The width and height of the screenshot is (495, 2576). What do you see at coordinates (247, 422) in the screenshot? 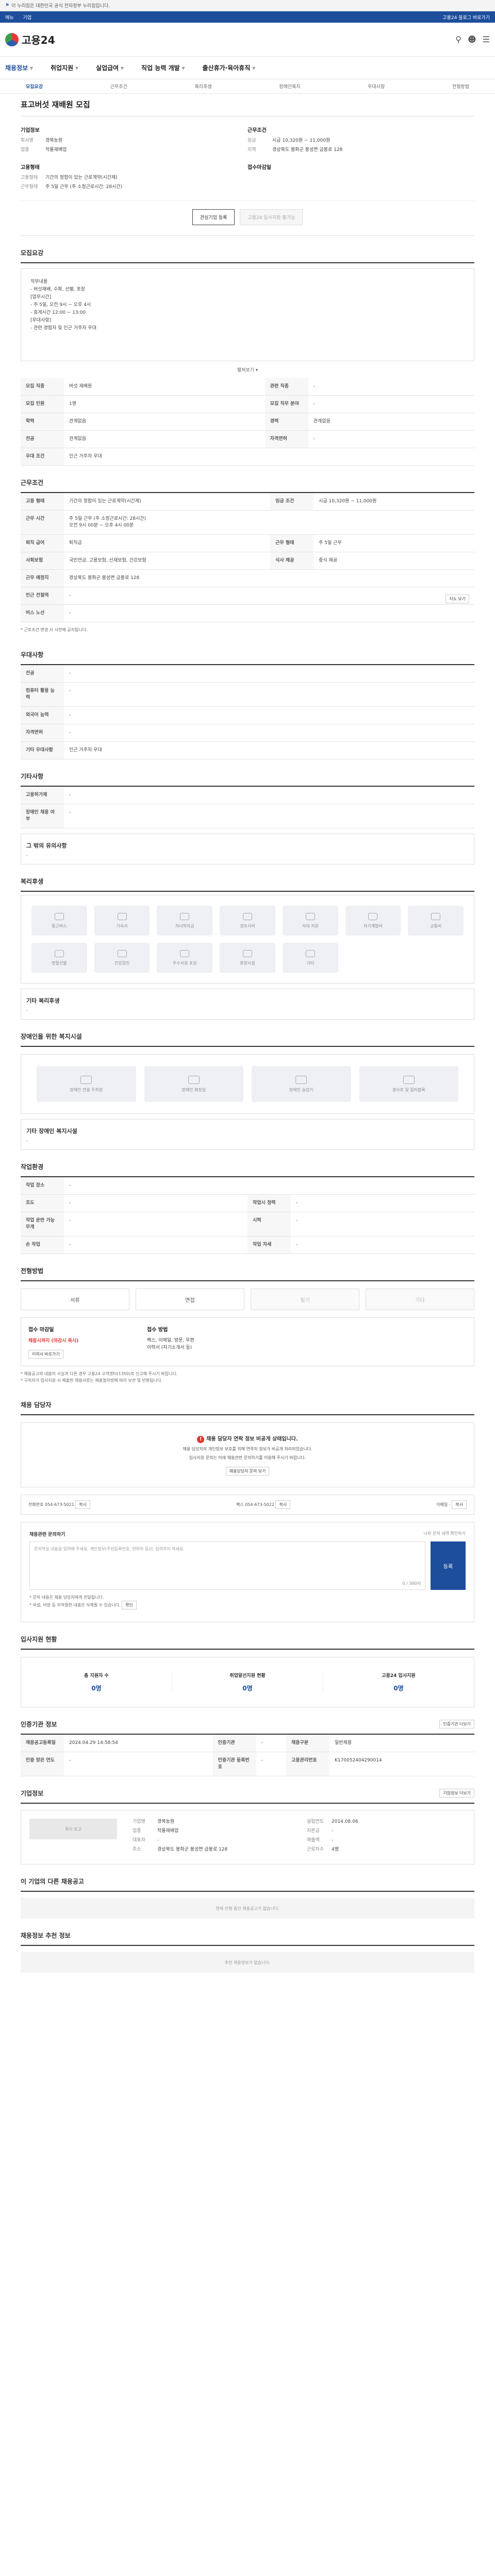
I see `table-row: 학력 관계없음 경력 관계없음` at bounding box center [247, 422].